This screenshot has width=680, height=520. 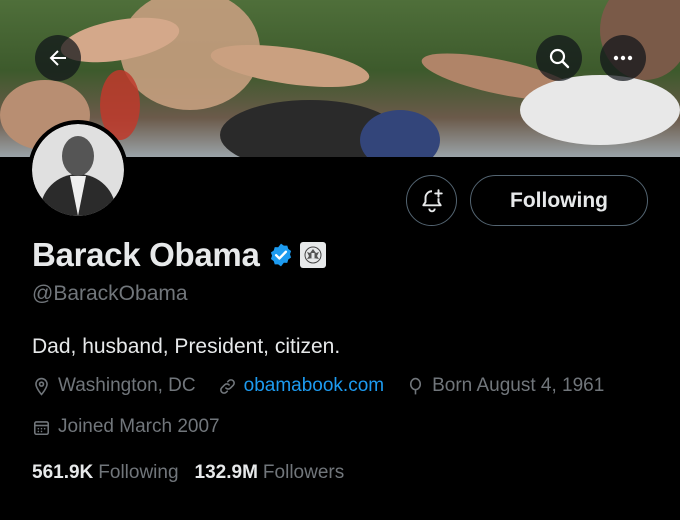 I want to click on profile-joined: Joined March 2007, so click(x=126, y=427).